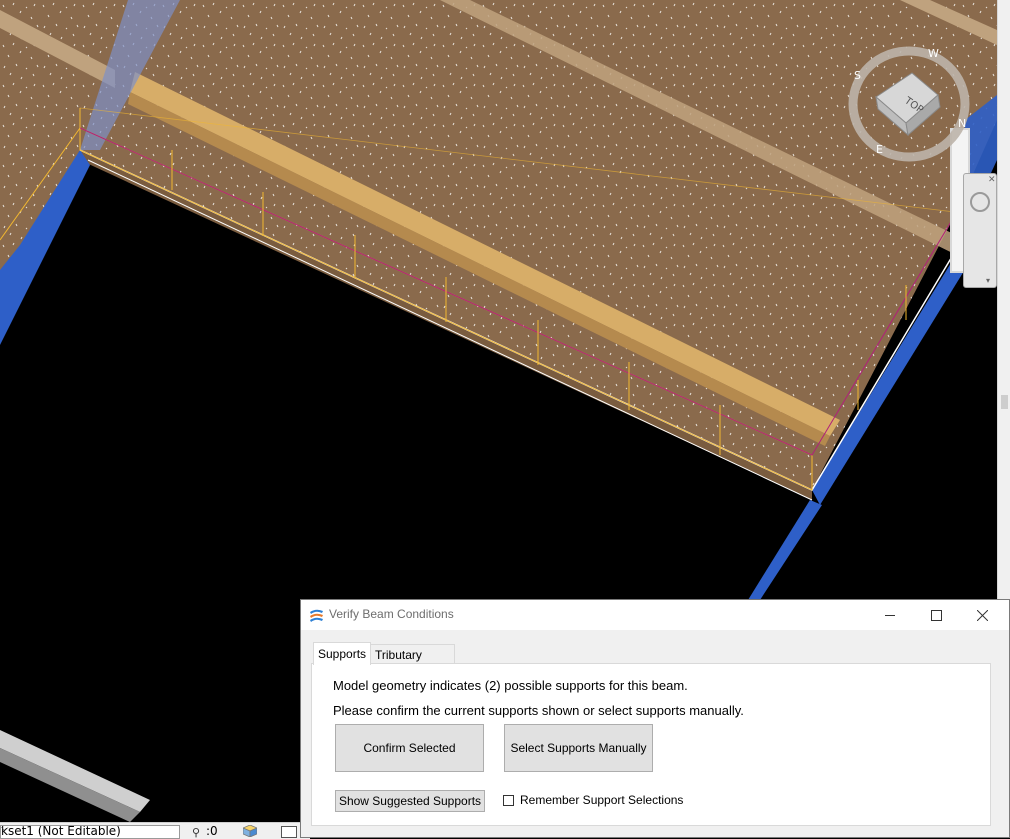 This screenshot has height=839, width=1010. I want to click on design-options-icon, so click(250, 831).